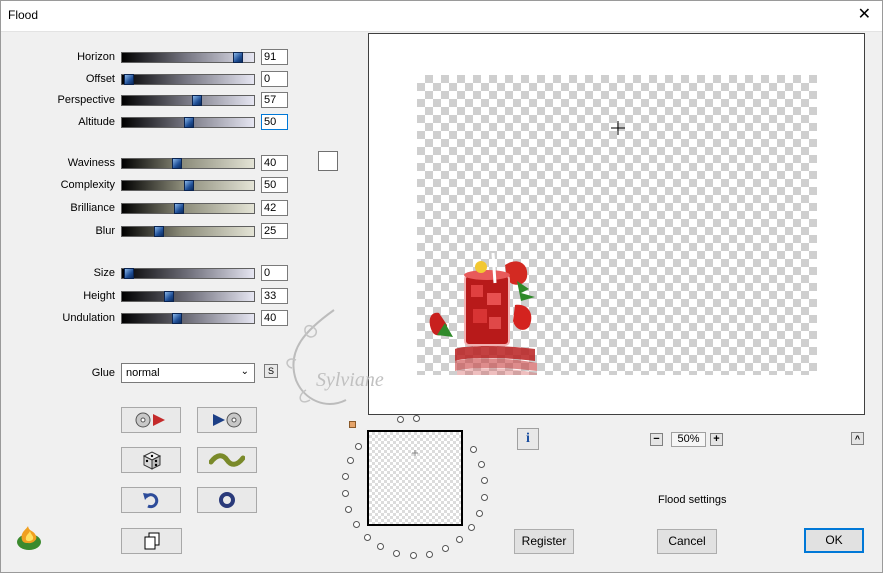  I want to click on size-slider, so click(188, 273).